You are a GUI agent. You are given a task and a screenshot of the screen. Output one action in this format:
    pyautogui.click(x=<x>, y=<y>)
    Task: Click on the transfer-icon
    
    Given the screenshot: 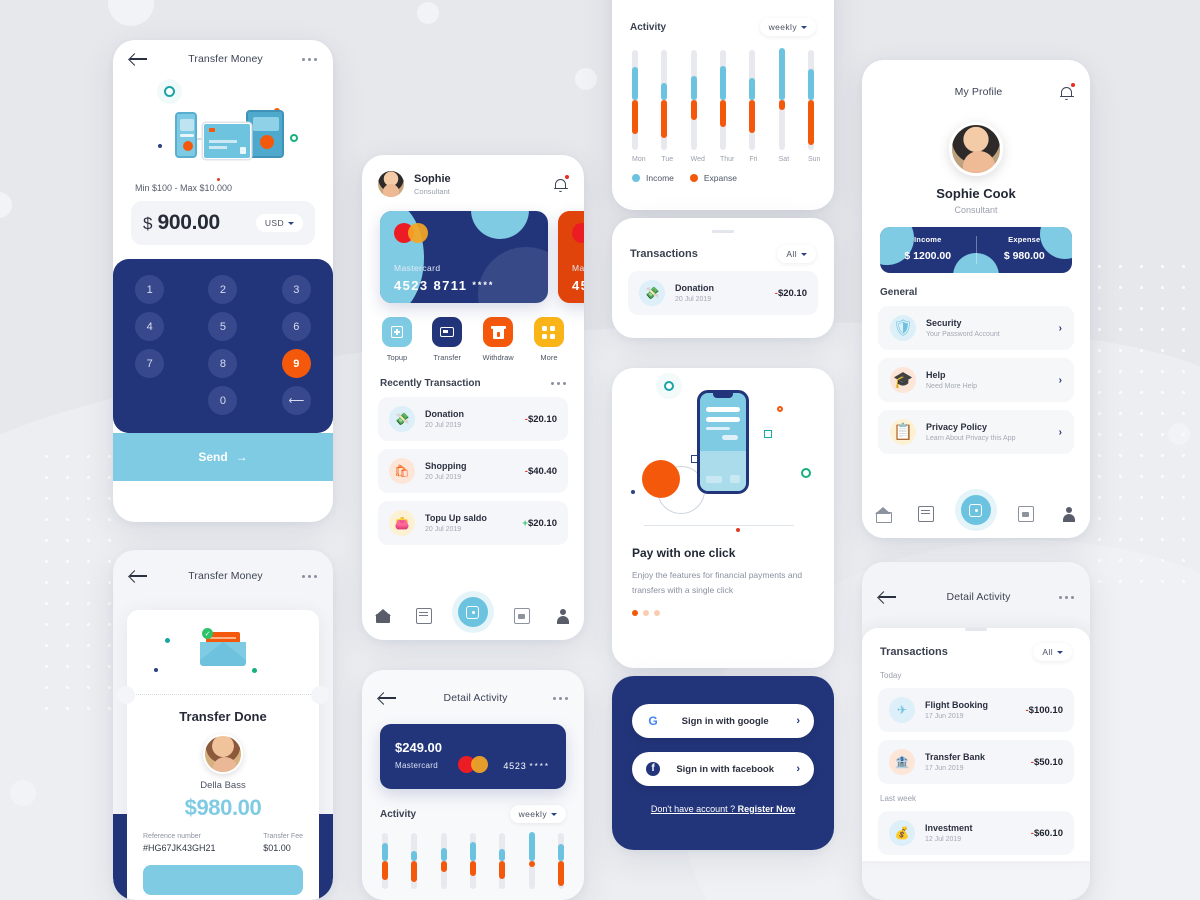 What is the action you would take?
    pyautogui.click(x=447, y=332)
    